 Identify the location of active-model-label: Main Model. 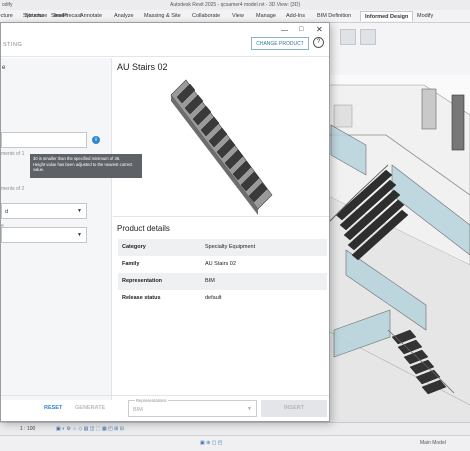
(433, 443).